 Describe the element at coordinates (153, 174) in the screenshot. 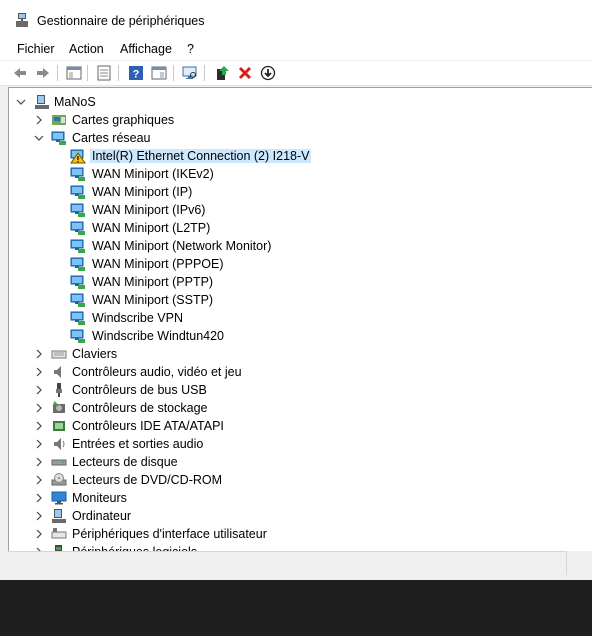

I see `device-label: WAN Miniport (IKEv2)` at that location.